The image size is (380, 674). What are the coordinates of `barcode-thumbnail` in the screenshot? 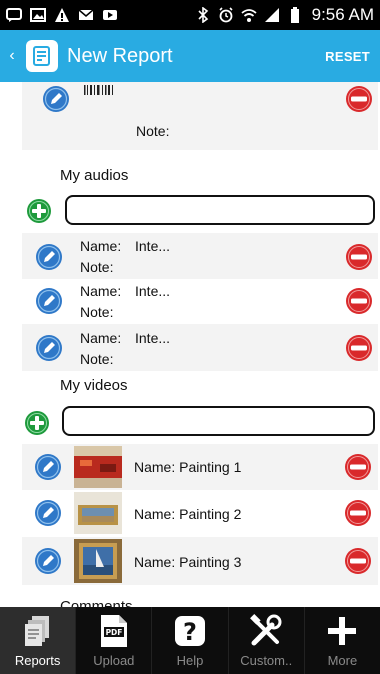 It's located at (102, 88).